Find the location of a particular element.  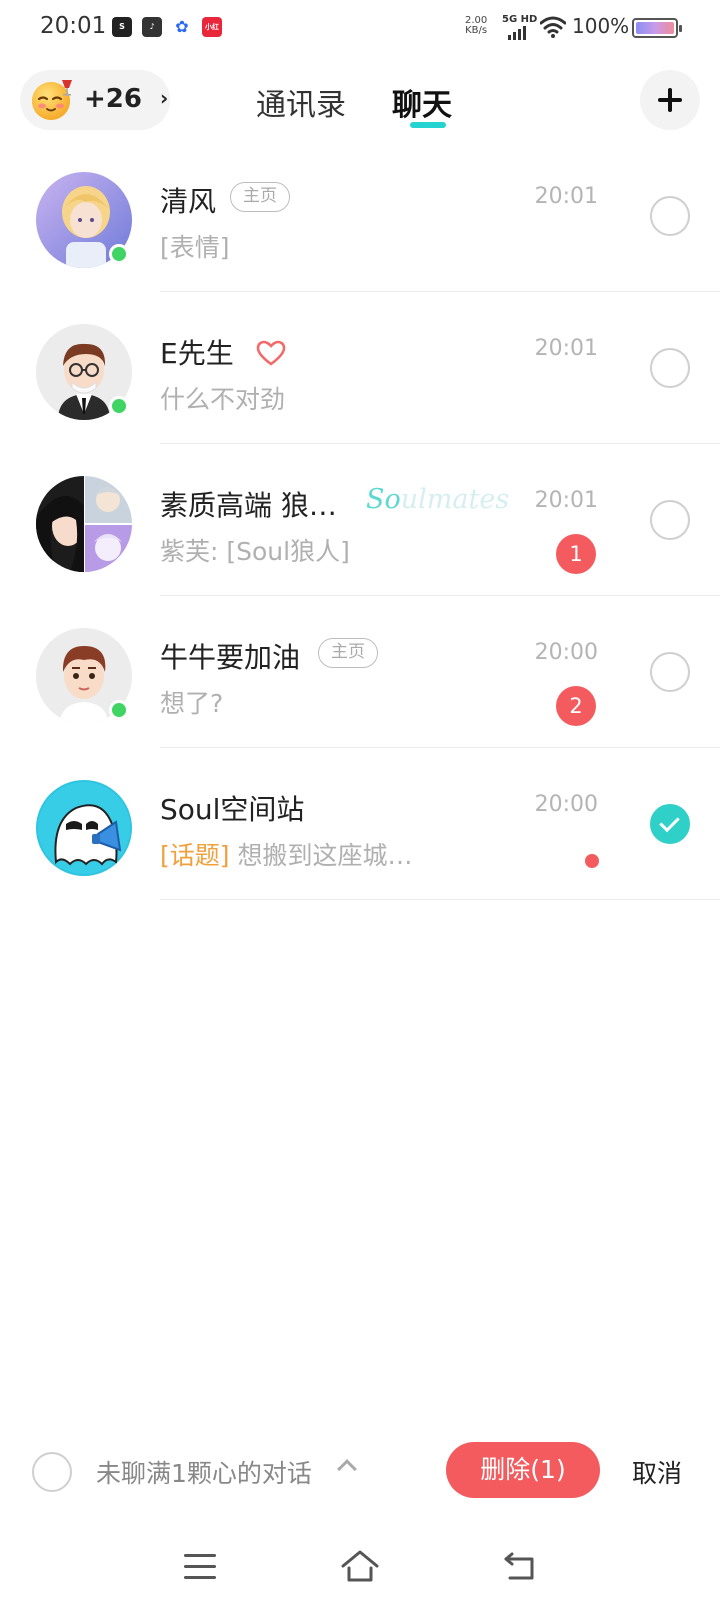

topic-label: [话题] is located at coordinates (195, 855).